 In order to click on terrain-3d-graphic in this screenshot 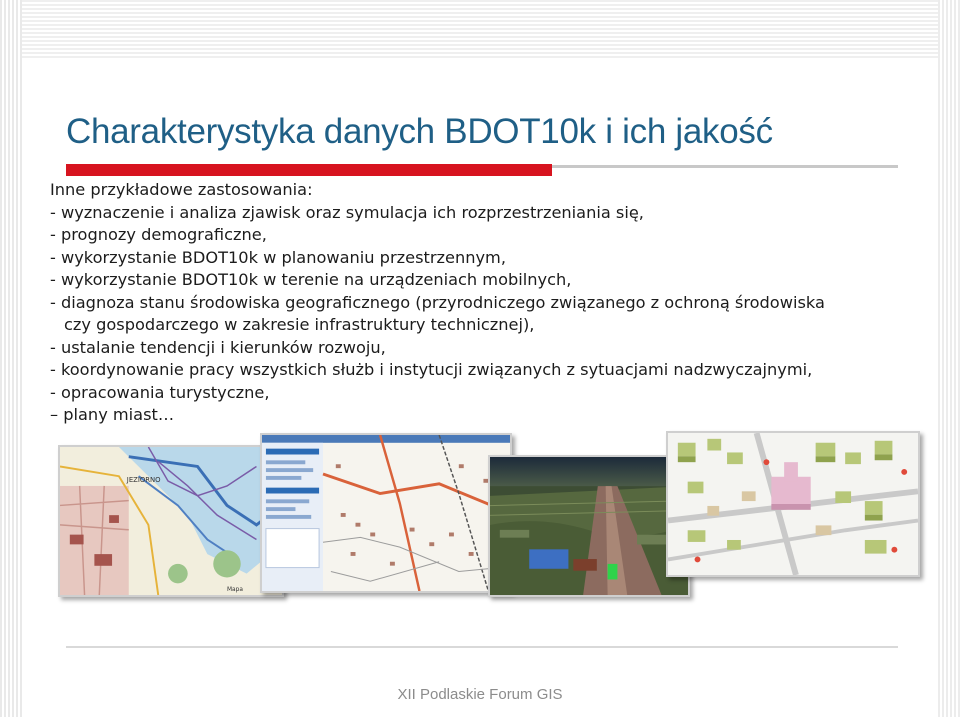, I will do `click(589, 526)`.